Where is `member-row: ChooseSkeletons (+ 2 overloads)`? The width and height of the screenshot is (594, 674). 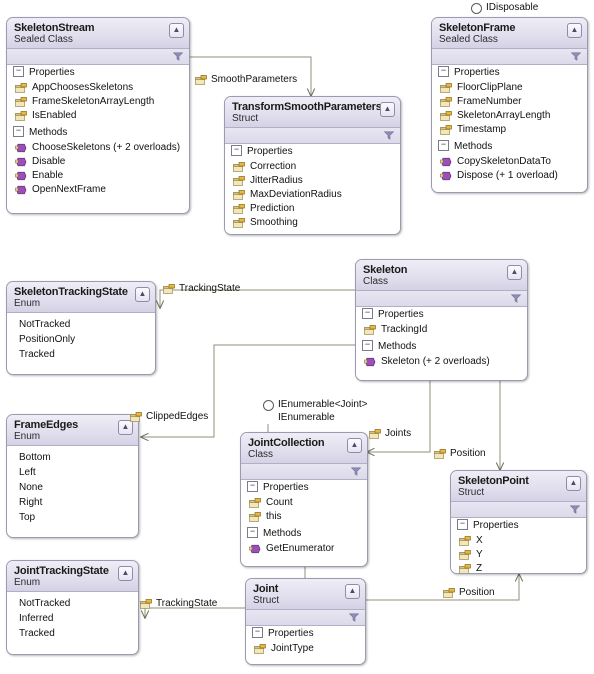
member-row: ChooseSkeletons (+ 2 overloads) is located at coordinates (98, 148).